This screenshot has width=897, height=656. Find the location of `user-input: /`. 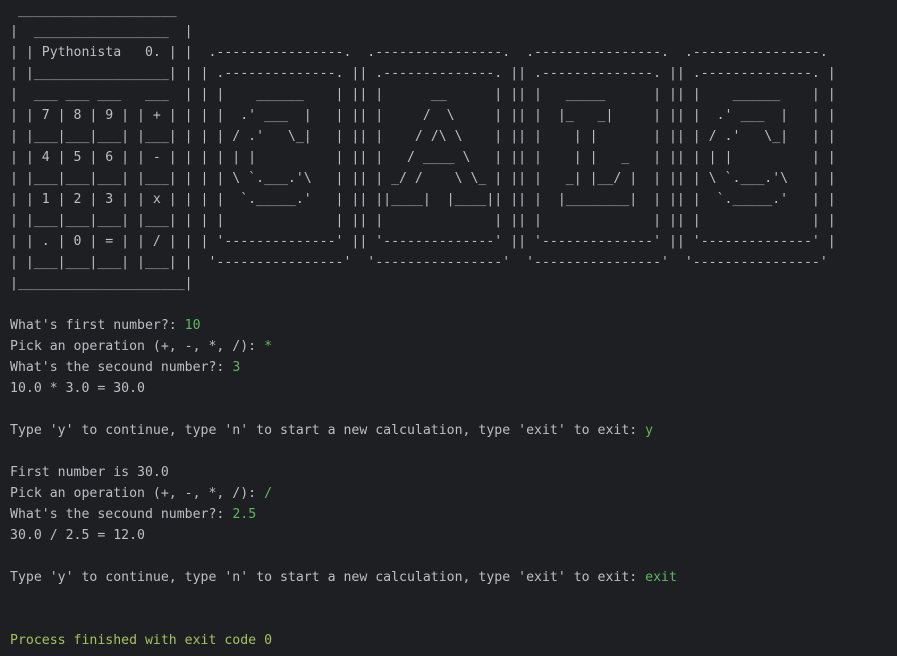

user-input: / is located at coordinates (268, 493).